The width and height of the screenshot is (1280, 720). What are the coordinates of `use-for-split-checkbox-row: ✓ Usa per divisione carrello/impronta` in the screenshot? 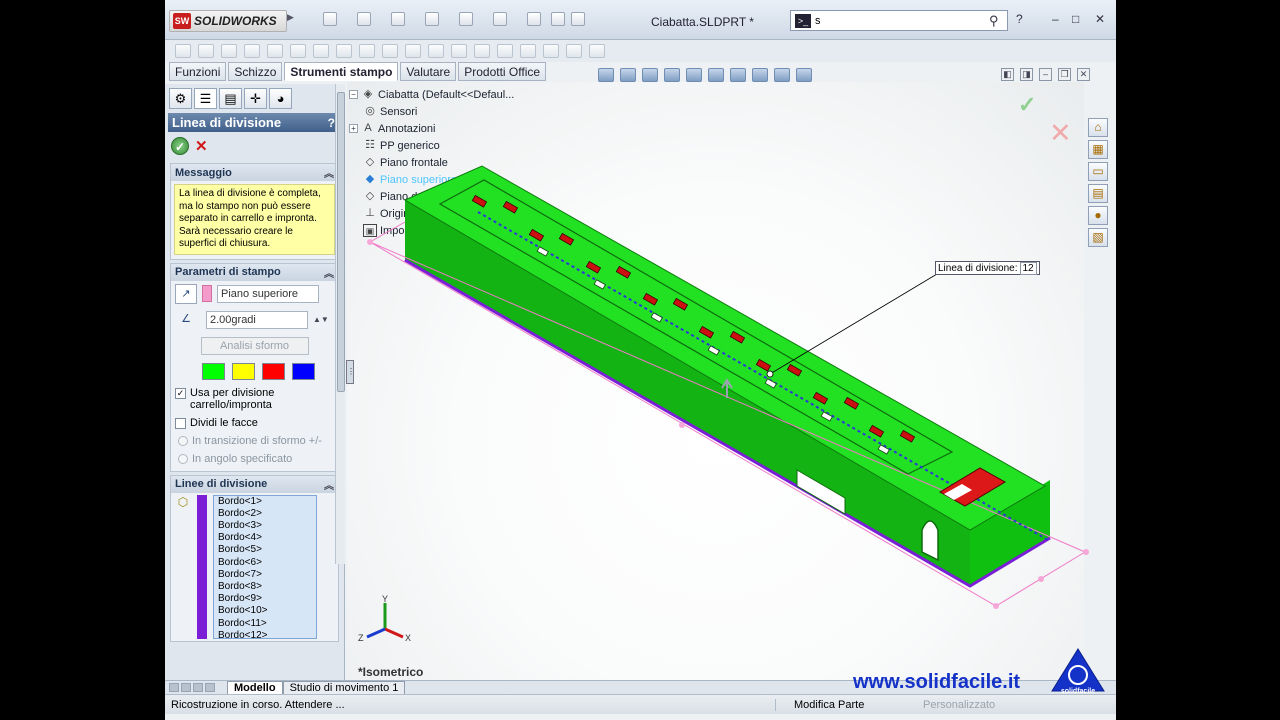 It's located at (254, 399).